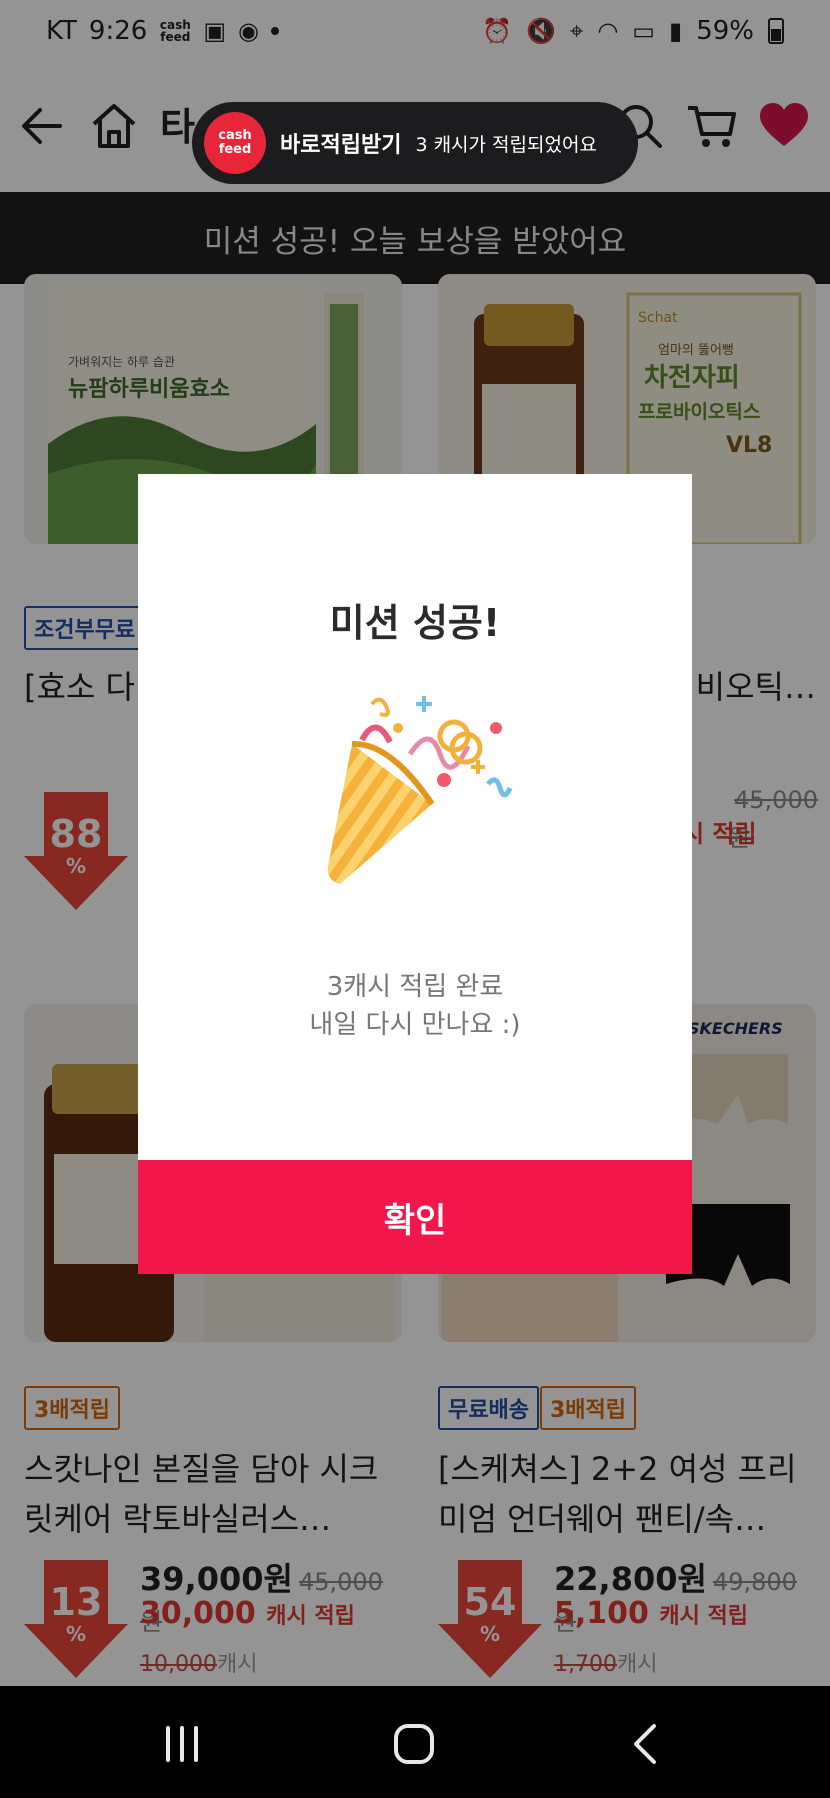 Image resolution: width=830 pixels, height=1798 pixels. What do you see at coordinates (420, 790) in the screenshot?
I see `party-popper-icon` at bounding box center [420, 790].